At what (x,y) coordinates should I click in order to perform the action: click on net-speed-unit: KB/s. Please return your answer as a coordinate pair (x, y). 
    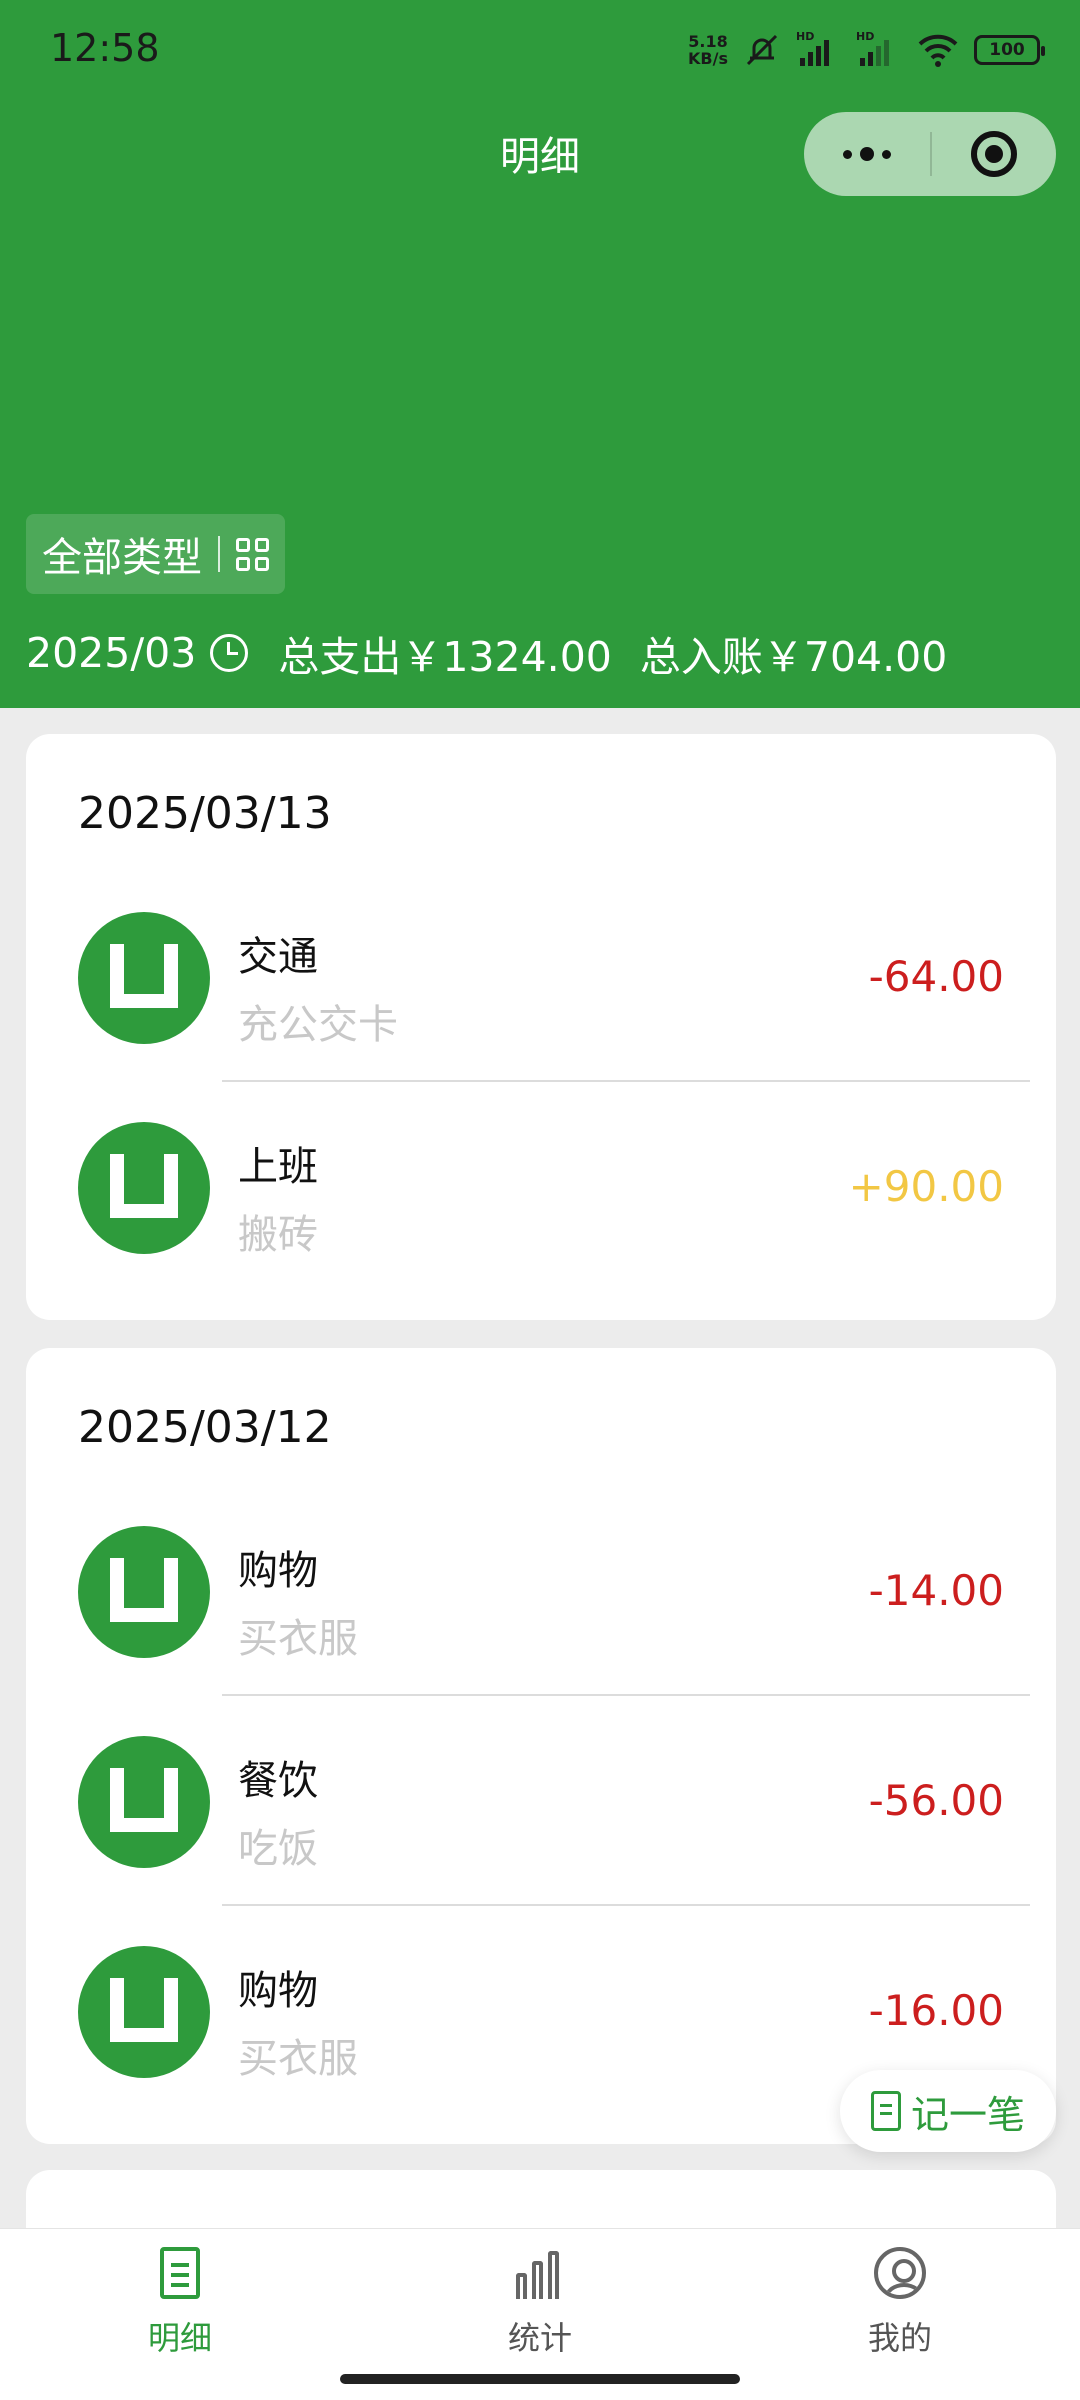
    Looking at the image, I should click on (708, 58).